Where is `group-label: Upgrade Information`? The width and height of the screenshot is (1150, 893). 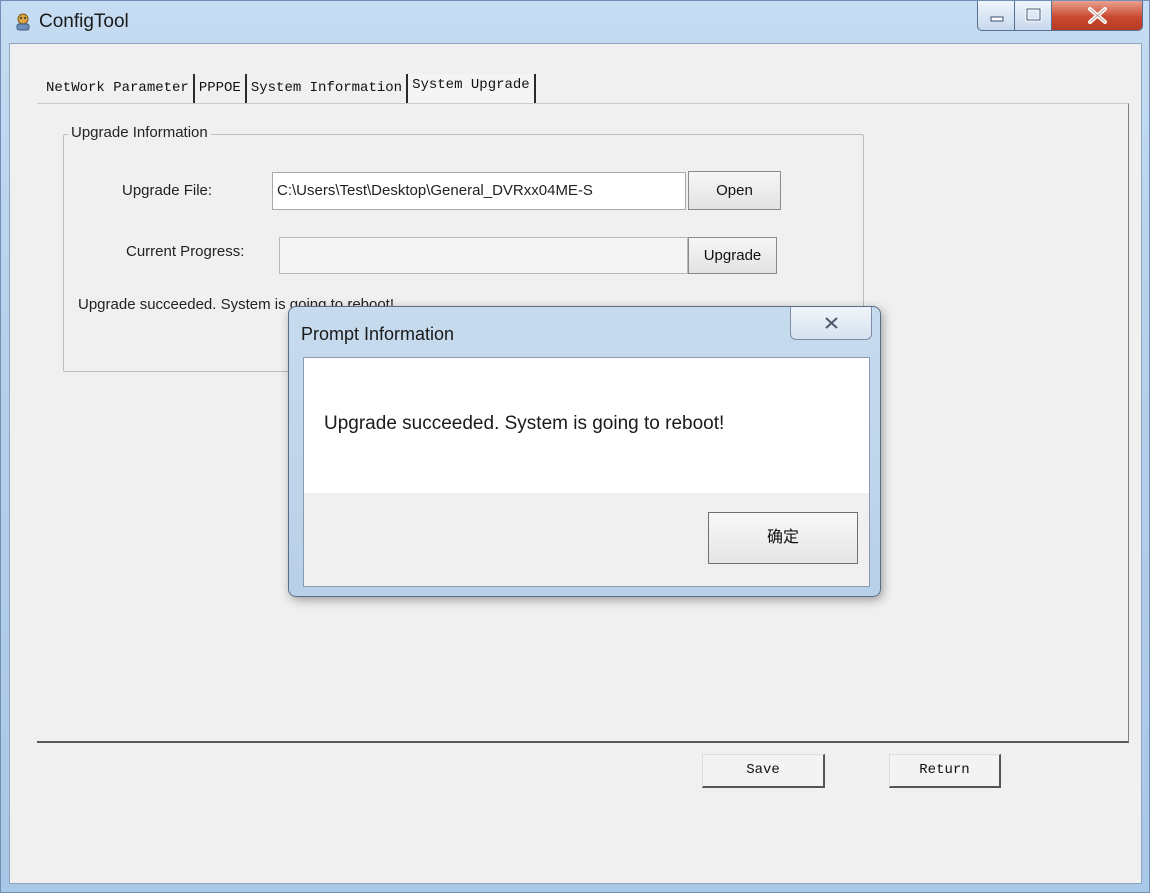 group-label: Upgrade Information is located at coordinates (139, 132).